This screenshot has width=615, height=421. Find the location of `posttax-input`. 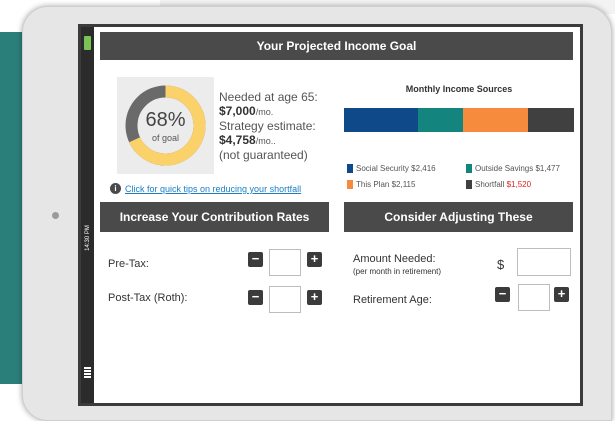

posttax-input is located at coordinates (285, 299).